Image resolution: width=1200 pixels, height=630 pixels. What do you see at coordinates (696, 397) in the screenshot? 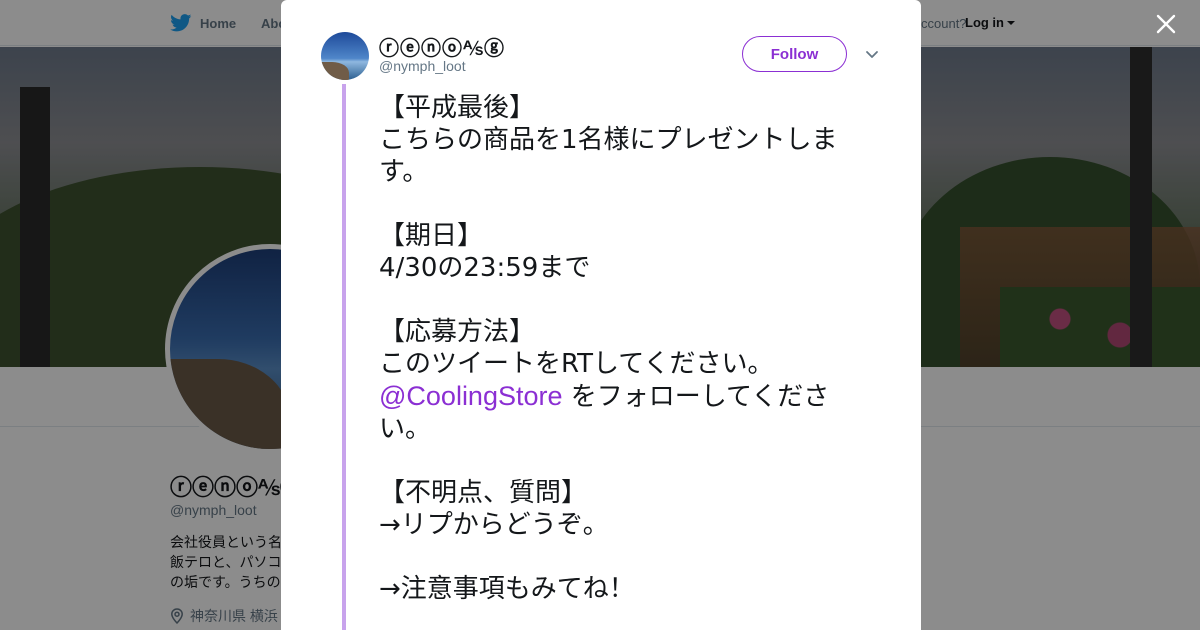
I see `mention-suffix: をフォローしてくださ` at bounding box center [696, 397].